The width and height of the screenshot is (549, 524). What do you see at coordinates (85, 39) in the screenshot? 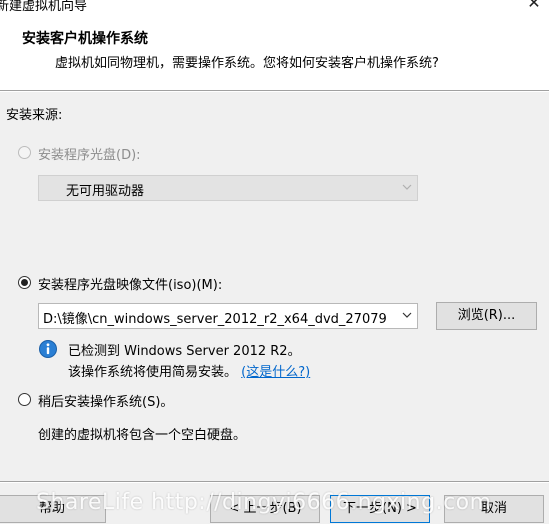
I see `page-title: 安装客户机操作系统` at bounding box center [85, 39].